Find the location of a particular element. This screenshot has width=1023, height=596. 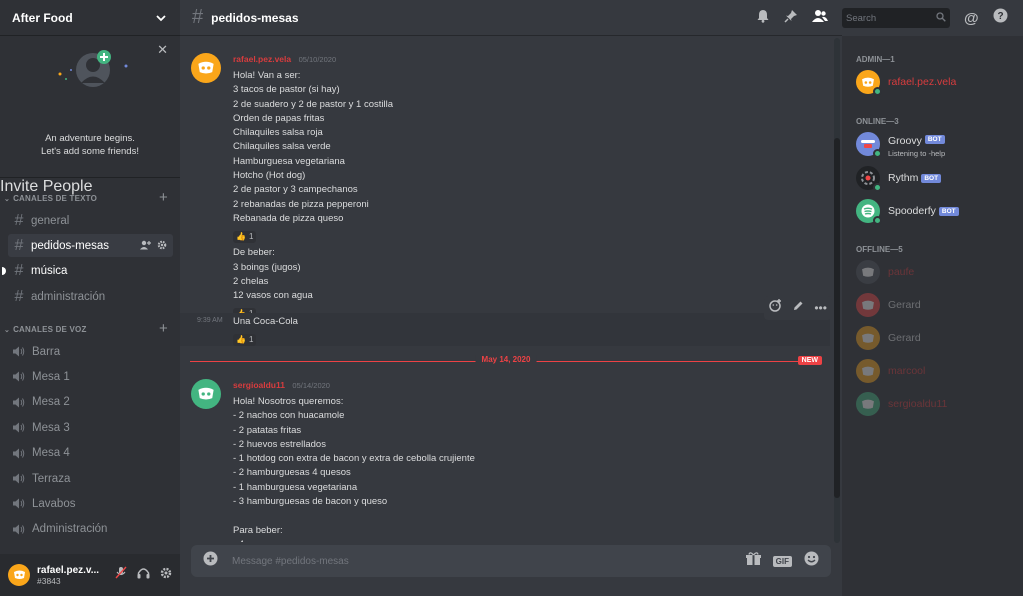

message-line: - 1 hamburguesa vegetariana is located at coordinates (295, 487).